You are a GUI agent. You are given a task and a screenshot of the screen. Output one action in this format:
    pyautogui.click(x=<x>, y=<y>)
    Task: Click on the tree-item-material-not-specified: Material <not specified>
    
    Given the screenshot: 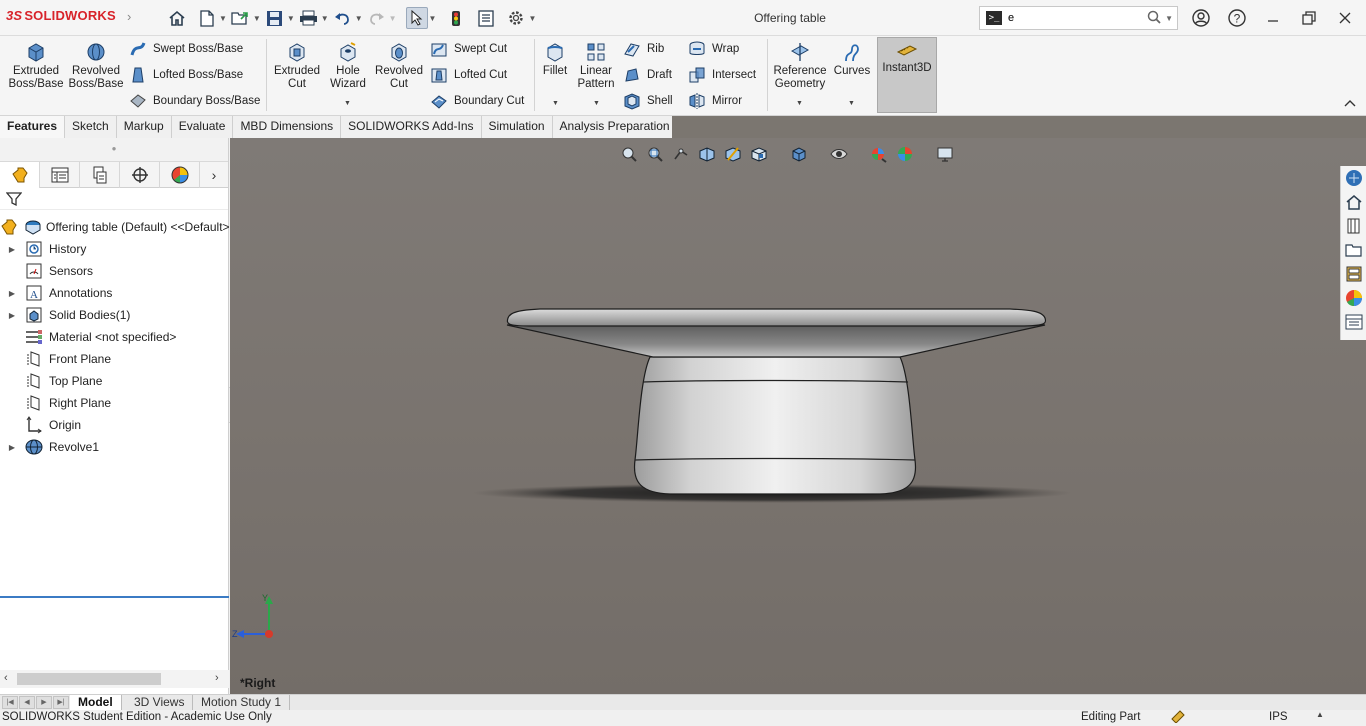 What is the action you would take?
    pyautogui.click(x=114, y=337)
    